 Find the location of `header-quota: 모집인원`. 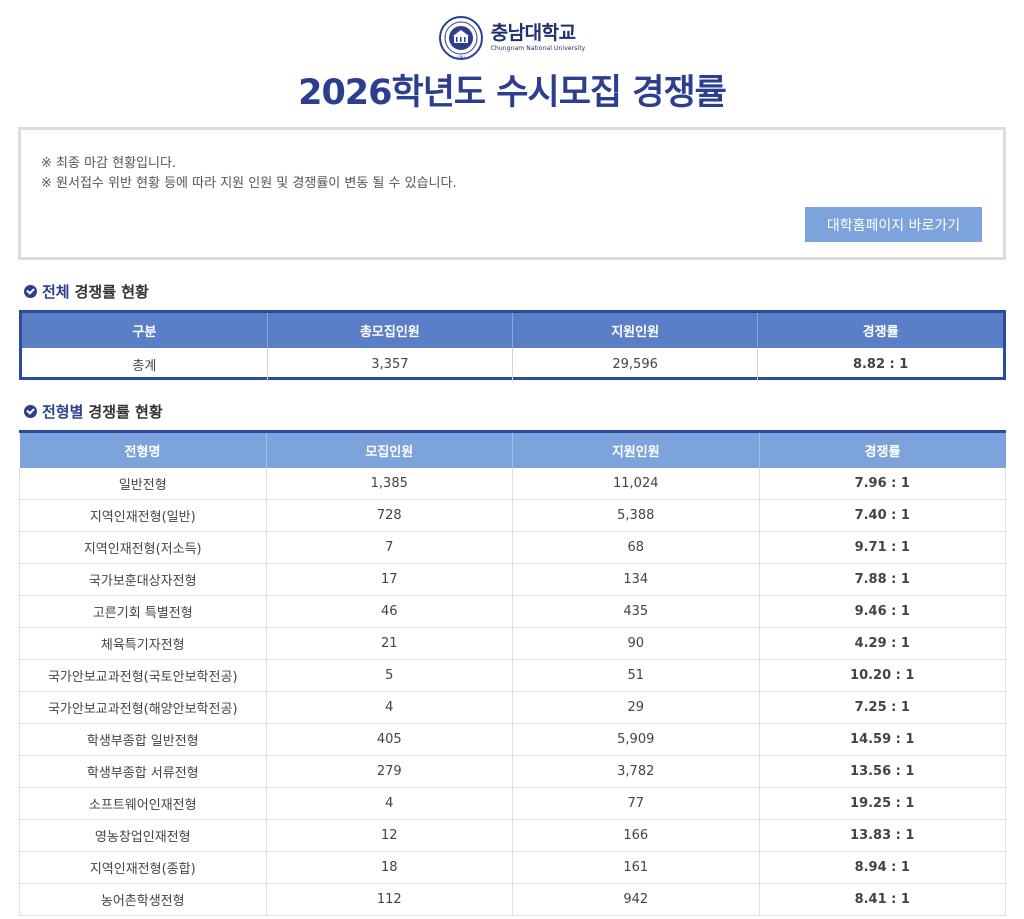

header-quota: 모집인원 is located at coordinates (389, 450).